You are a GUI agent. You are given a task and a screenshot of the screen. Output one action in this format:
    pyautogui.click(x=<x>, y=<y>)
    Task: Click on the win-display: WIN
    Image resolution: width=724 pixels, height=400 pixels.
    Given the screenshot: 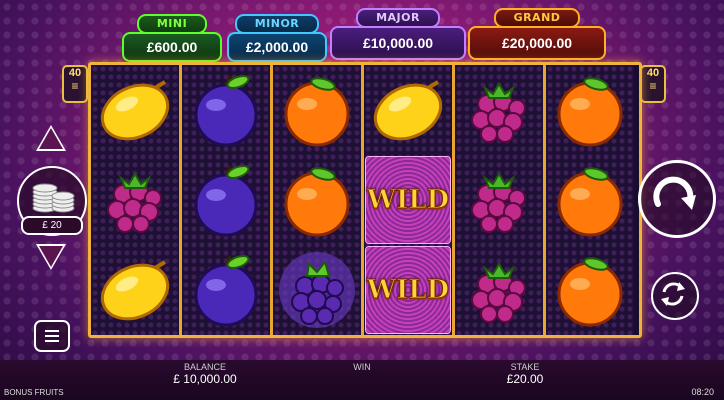 What is the action you would take?
    pyautogui.click(x=362, y=367)
    